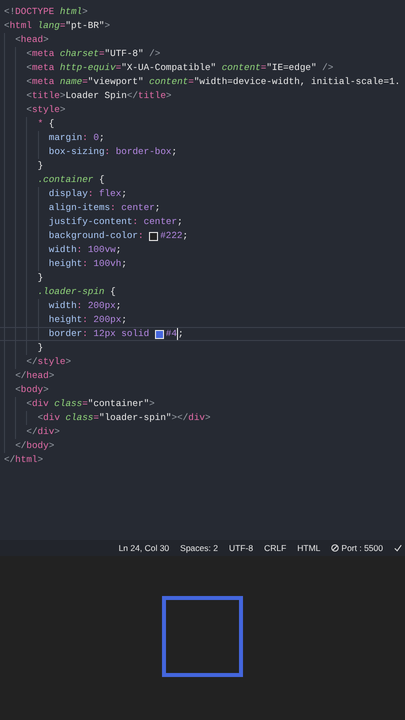  Describe the element at coordinates (119, 404) in the screenshot. I see `code-token: "container"` at that location.